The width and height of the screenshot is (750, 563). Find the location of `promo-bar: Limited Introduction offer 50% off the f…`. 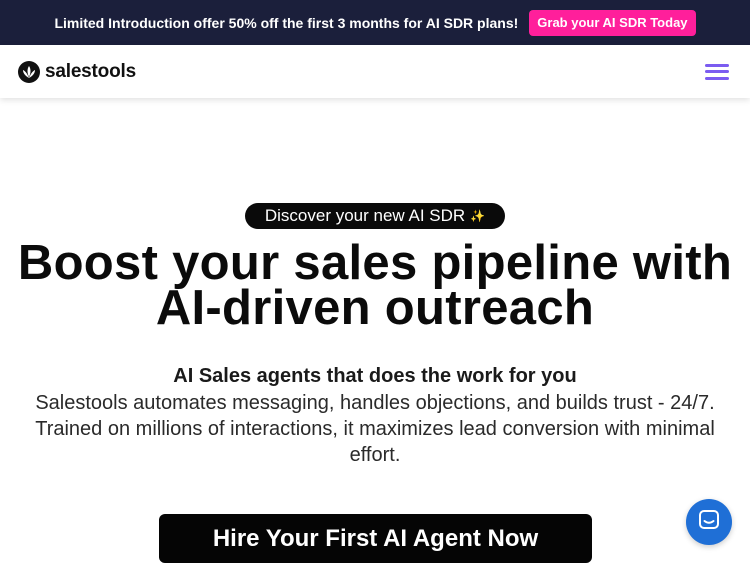

promo-bar: Limited Introduction offer 50% off the f… is located at coordinates (375, 22).